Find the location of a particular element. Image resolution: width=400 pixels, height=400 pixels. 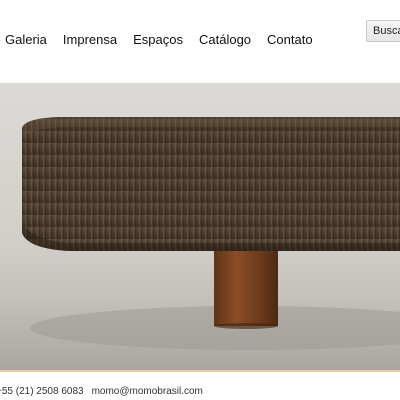

footer-divider is located at coordinates (200, 371).